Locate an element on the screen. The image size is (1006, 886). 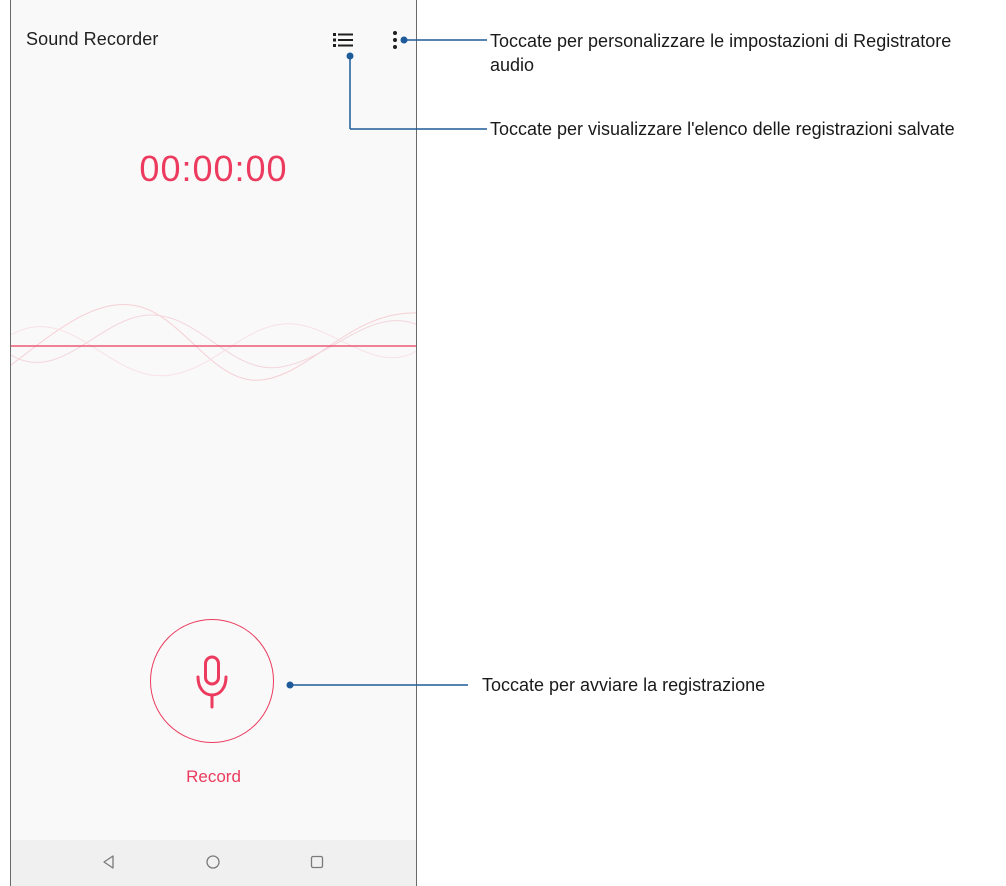
audio-waveform is located at coordinates (213, 342).